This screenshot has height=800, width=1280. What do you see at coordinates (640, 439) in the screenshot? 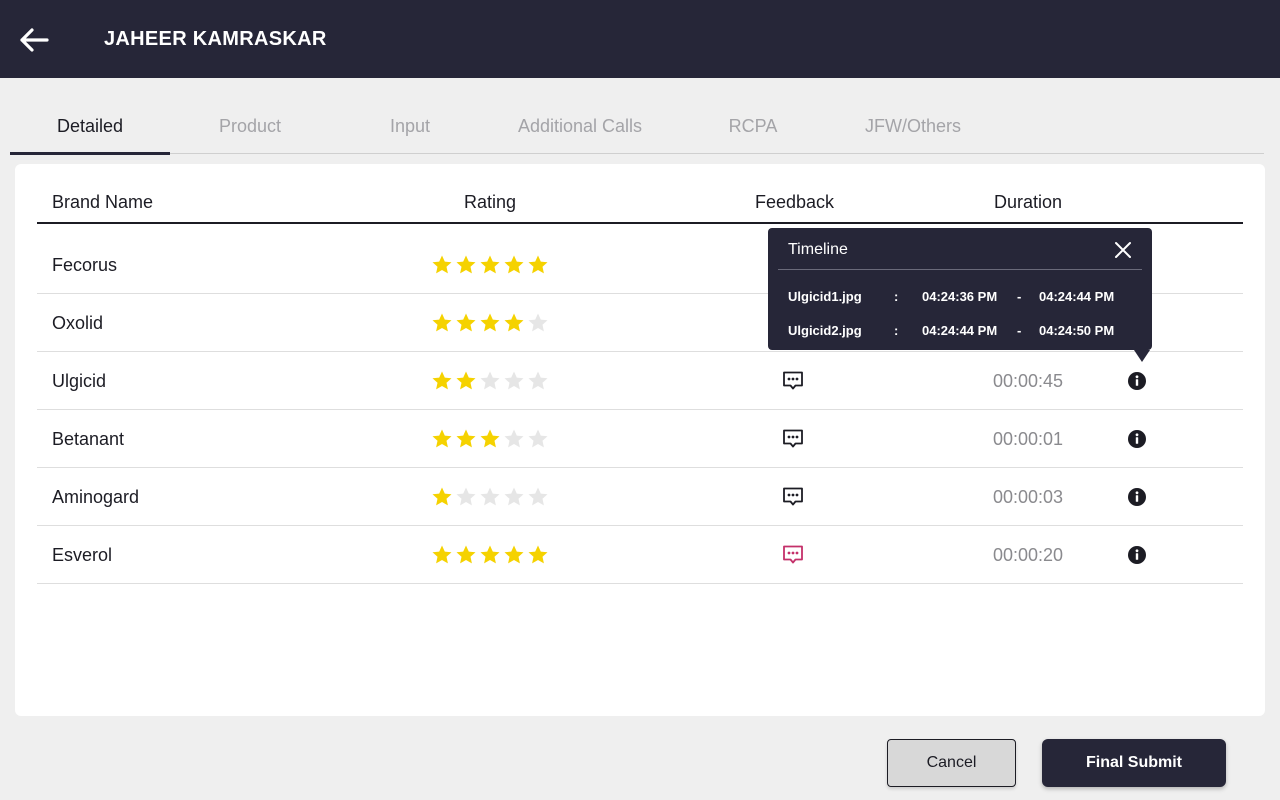
I see `table-row: Betanant 00:00:01` at bounding box center [640, 439].